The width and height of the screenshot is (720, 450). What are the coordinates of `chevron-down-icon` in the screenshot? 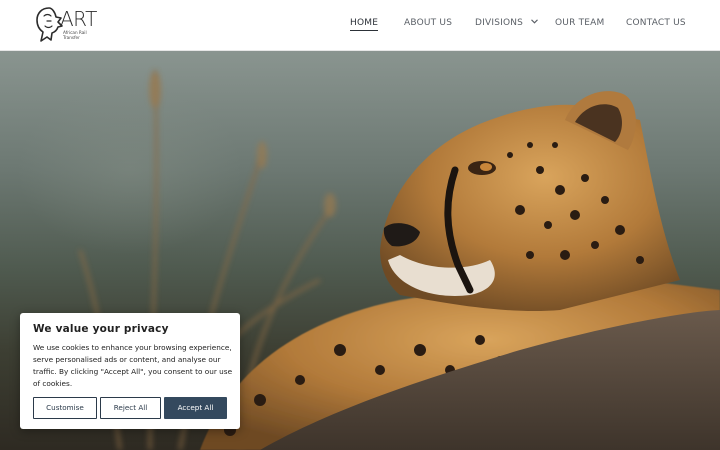 It's located at (535, 21).